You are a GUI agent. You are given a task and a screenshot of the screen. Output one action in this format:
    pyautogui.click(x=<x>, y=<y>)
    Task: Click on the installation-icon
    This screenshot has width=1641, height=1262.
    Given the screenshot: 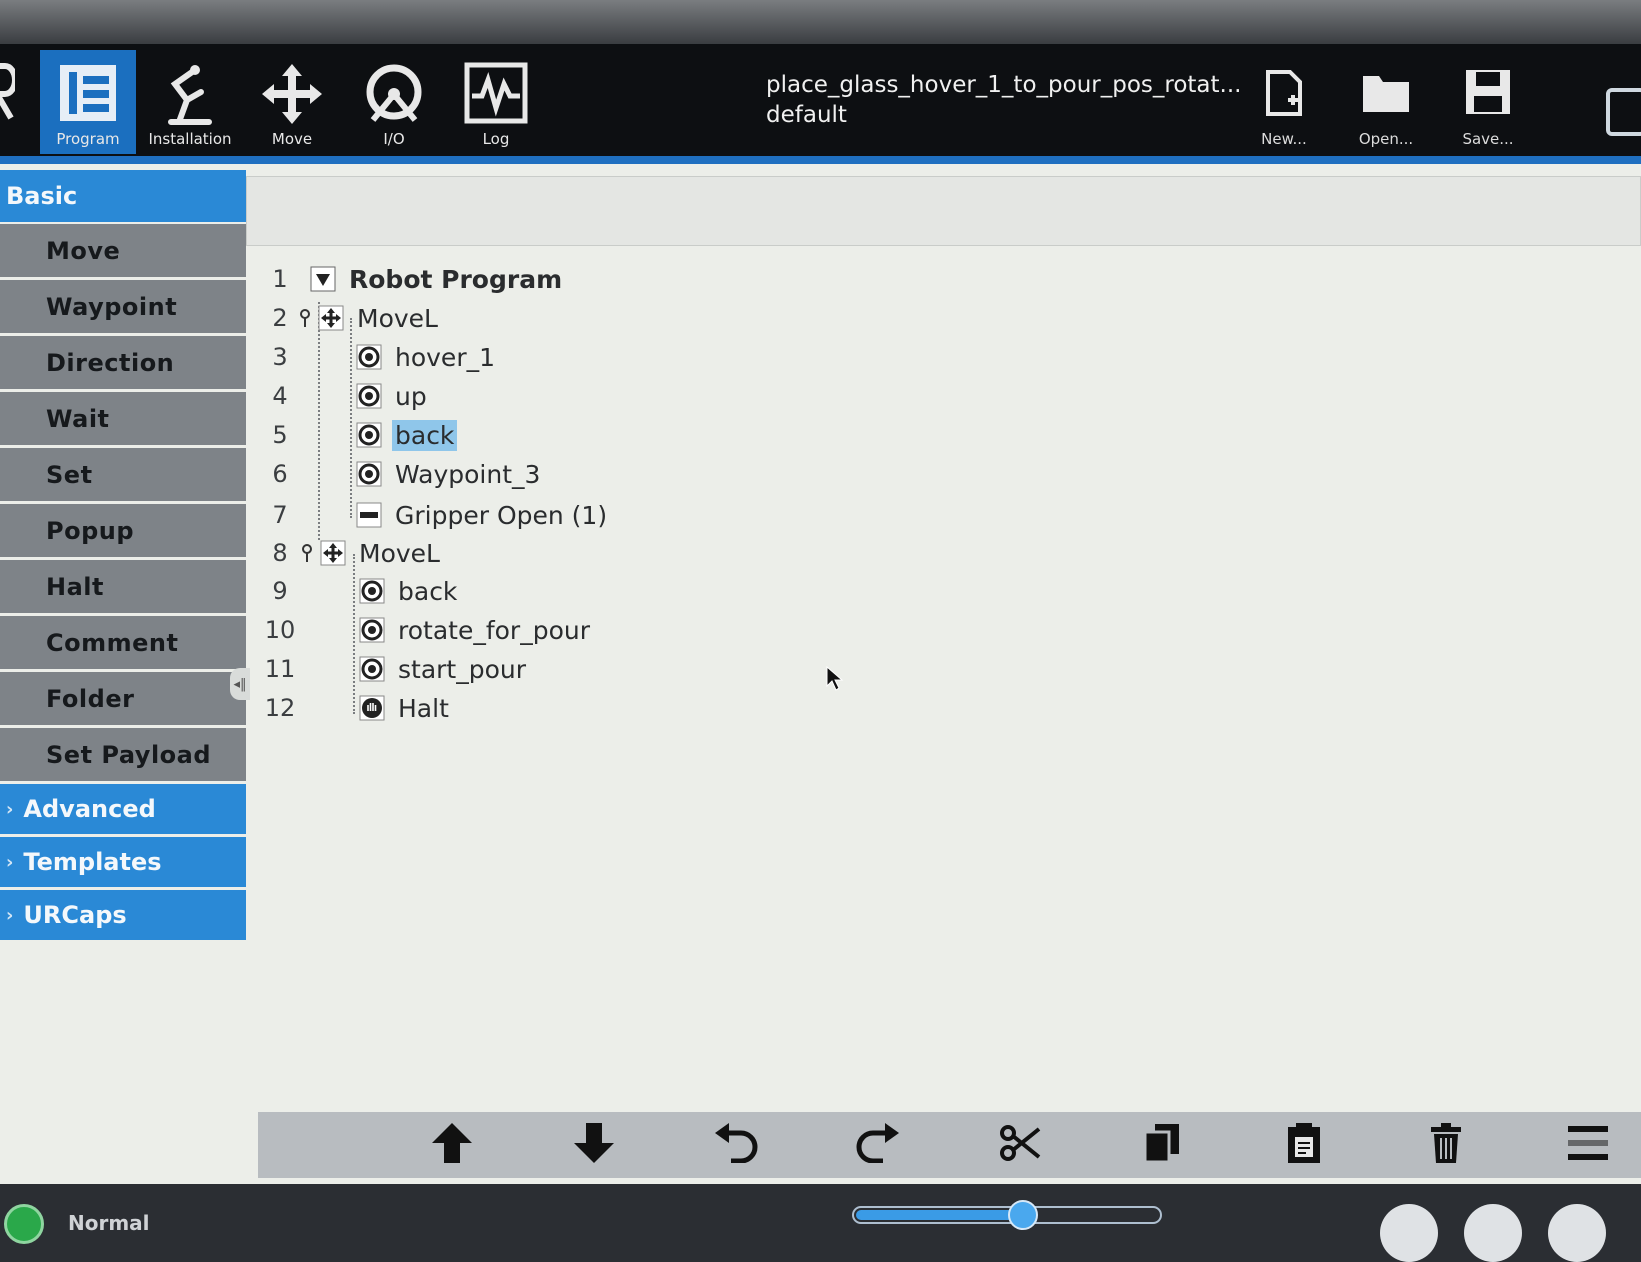 What is the action you would take?
    pyautogui.click(x=190, y=97)
    